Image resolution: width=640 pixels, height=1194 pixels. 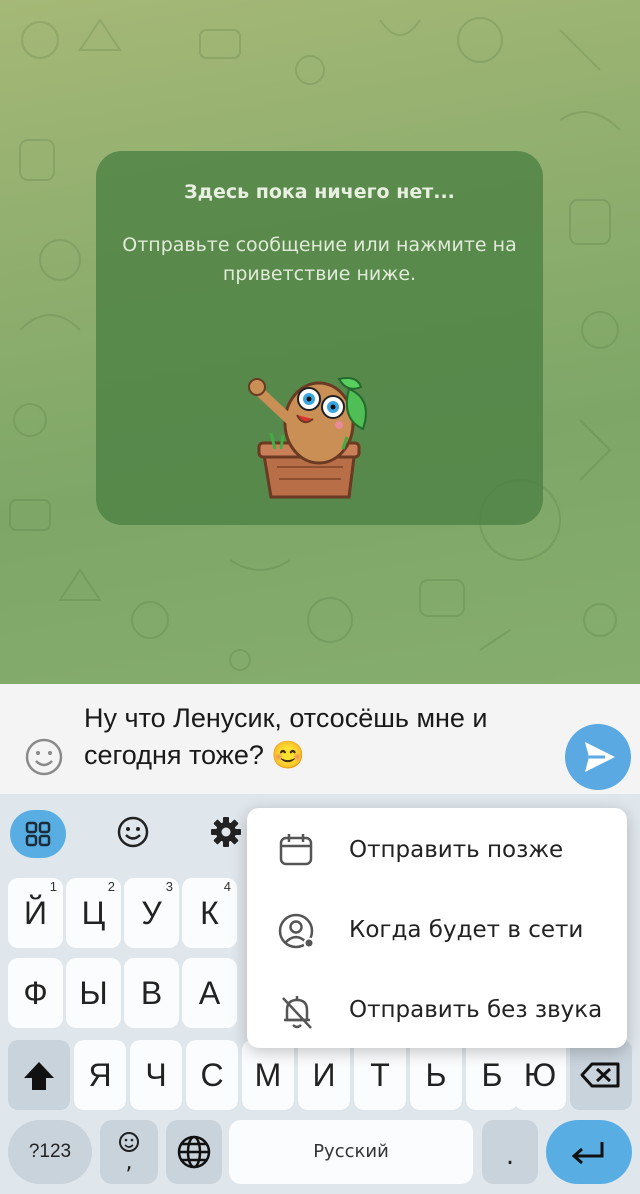 What do you see at coordinates (227, 886) in the screenshot?
I see `key-4-num: 4` at bounding box center [227, 886].